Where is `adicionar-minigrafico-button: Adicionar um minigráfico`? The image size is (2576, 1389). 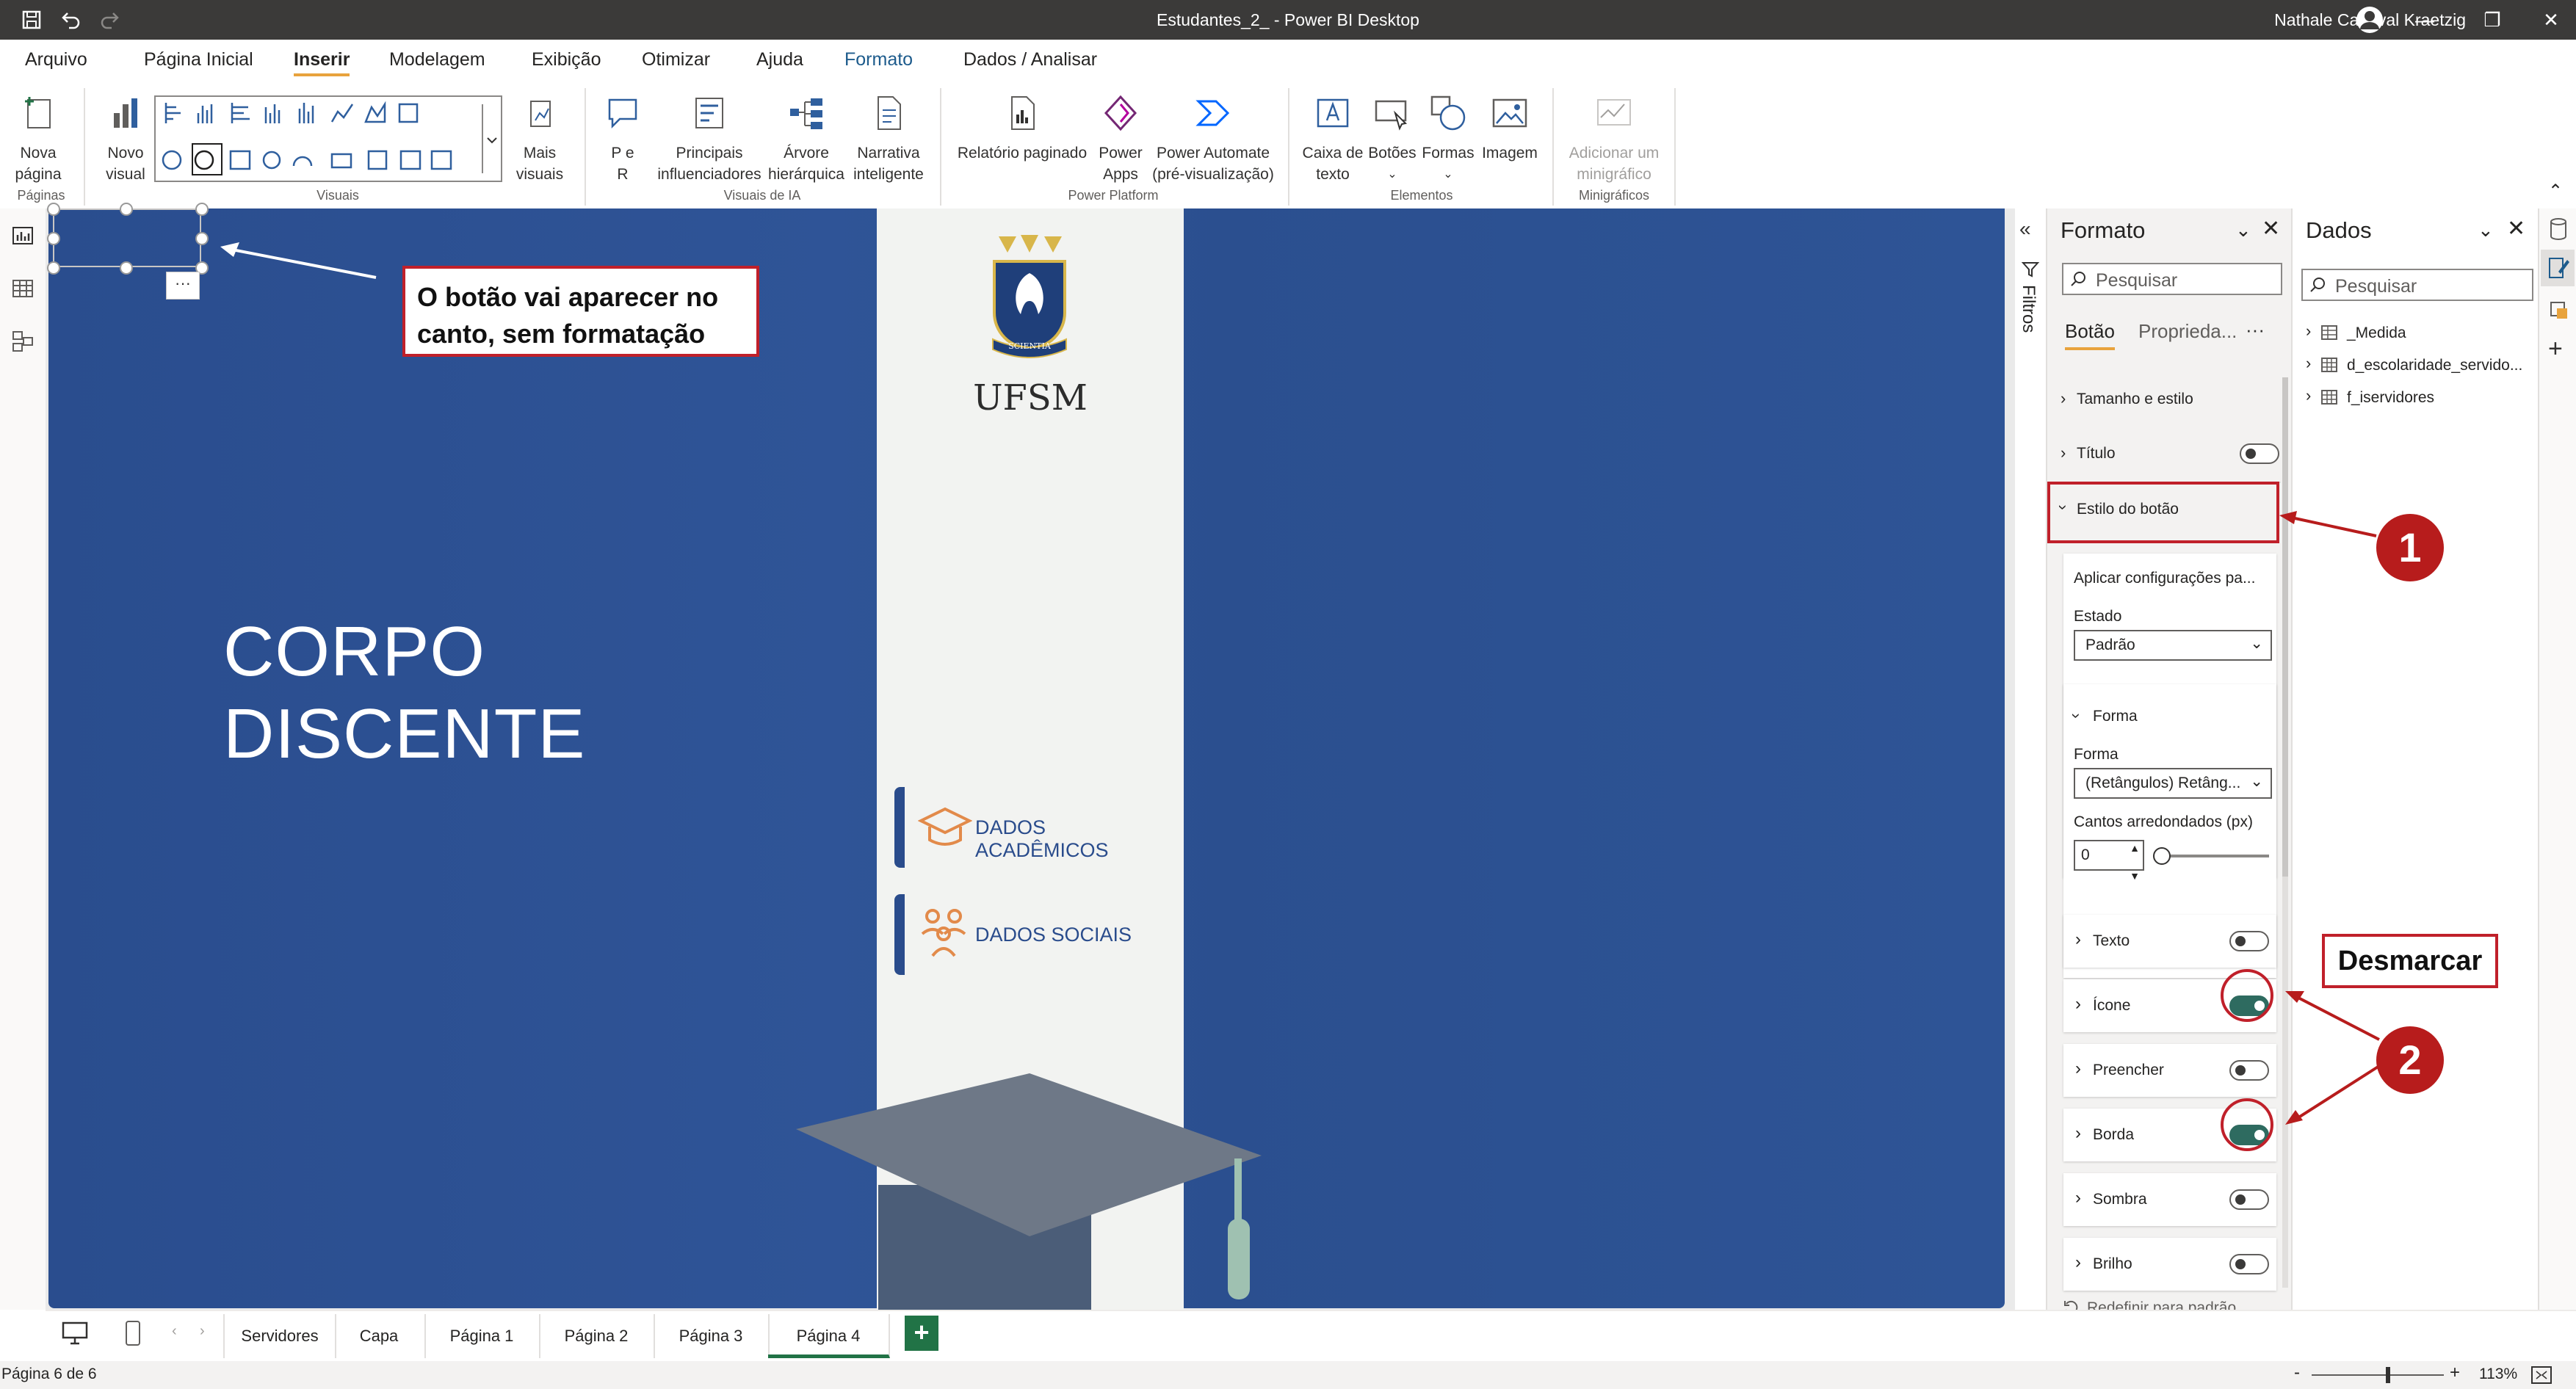
adicionar-minigrafico-button: Adicionar um minigráfico is located at coordinates (1614, 139).